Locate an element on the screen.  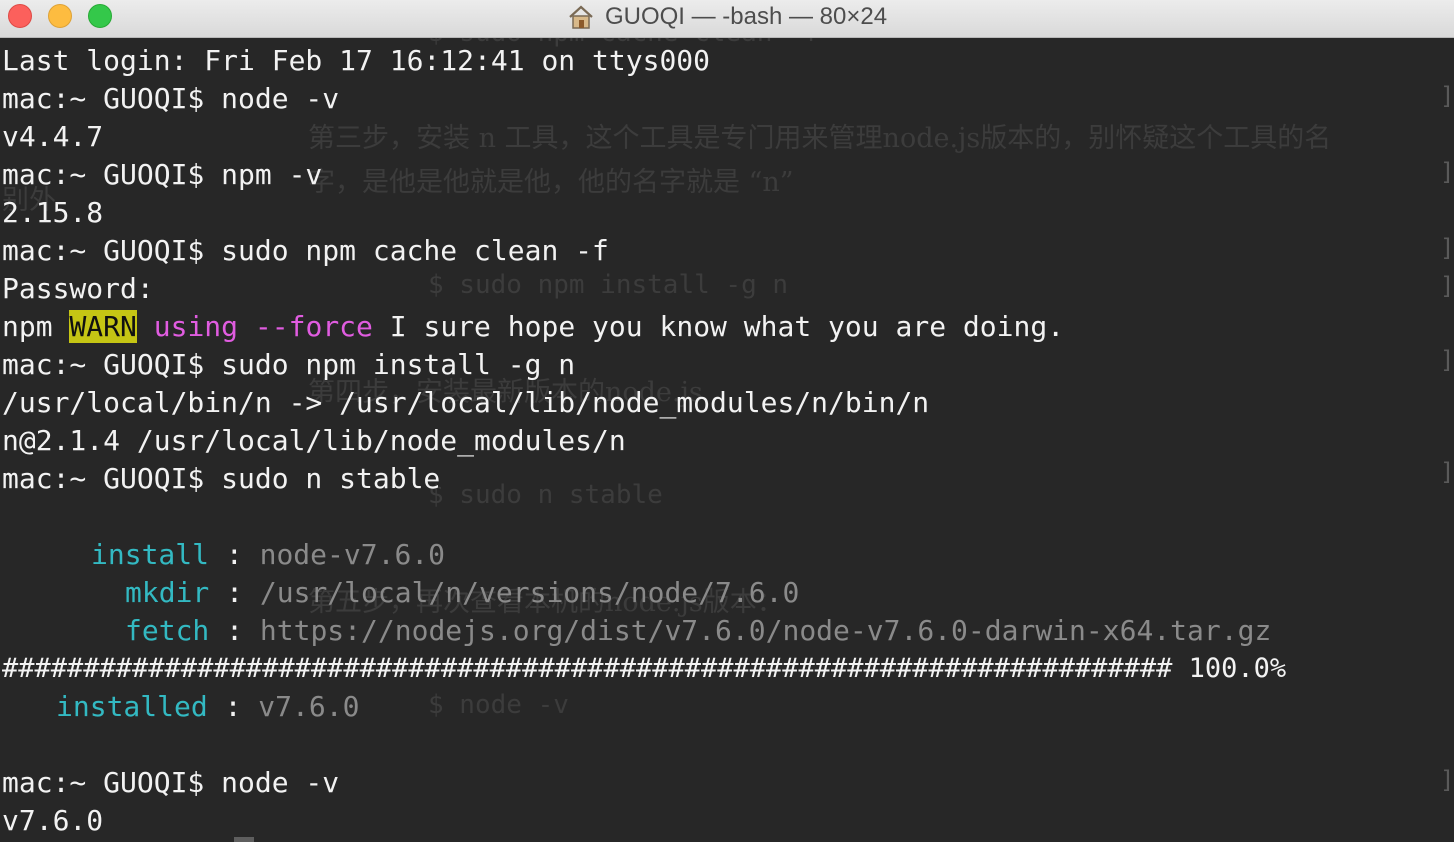
terminal-line: mac:~ GUOQI$ sudo npm cache clean -f is located at coordinates (305, 250).